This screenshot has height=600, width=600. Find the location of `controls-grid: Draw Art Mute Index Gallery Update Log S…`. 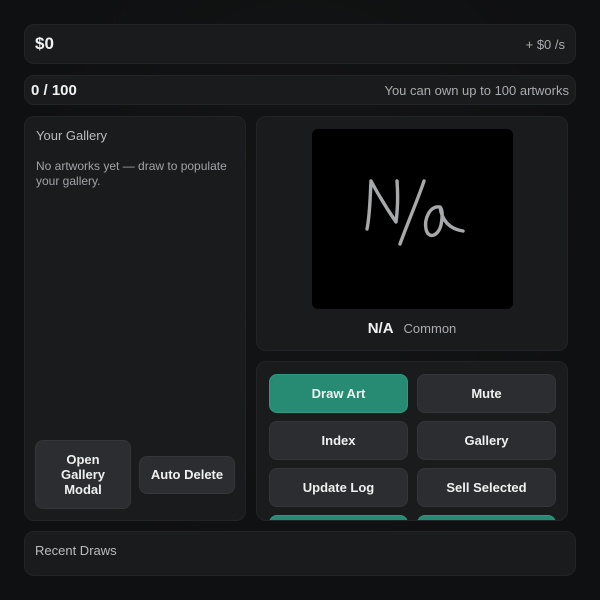

controls-grid: Draw Art Mute Index Gallery Update Log S… is located at coordinates (412, 447).